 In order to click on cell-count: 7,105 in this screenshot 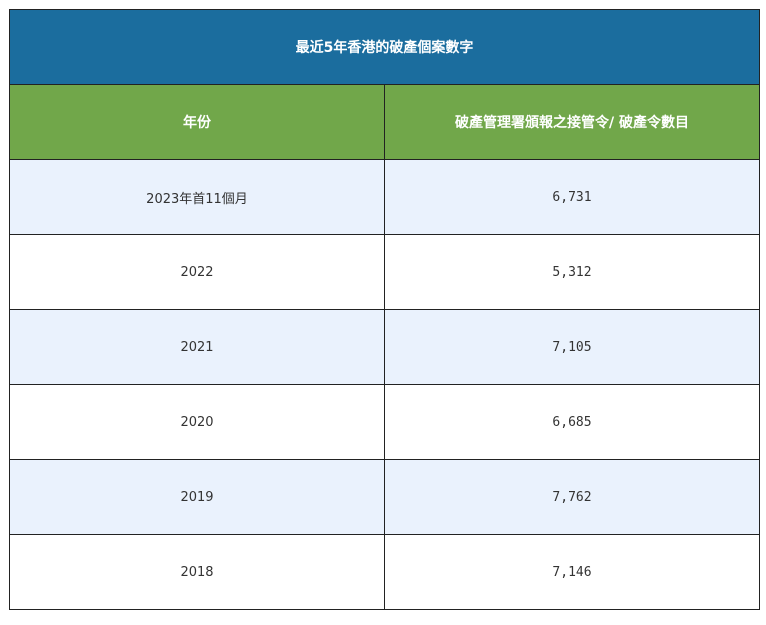, I will do `click(572, 347)`.